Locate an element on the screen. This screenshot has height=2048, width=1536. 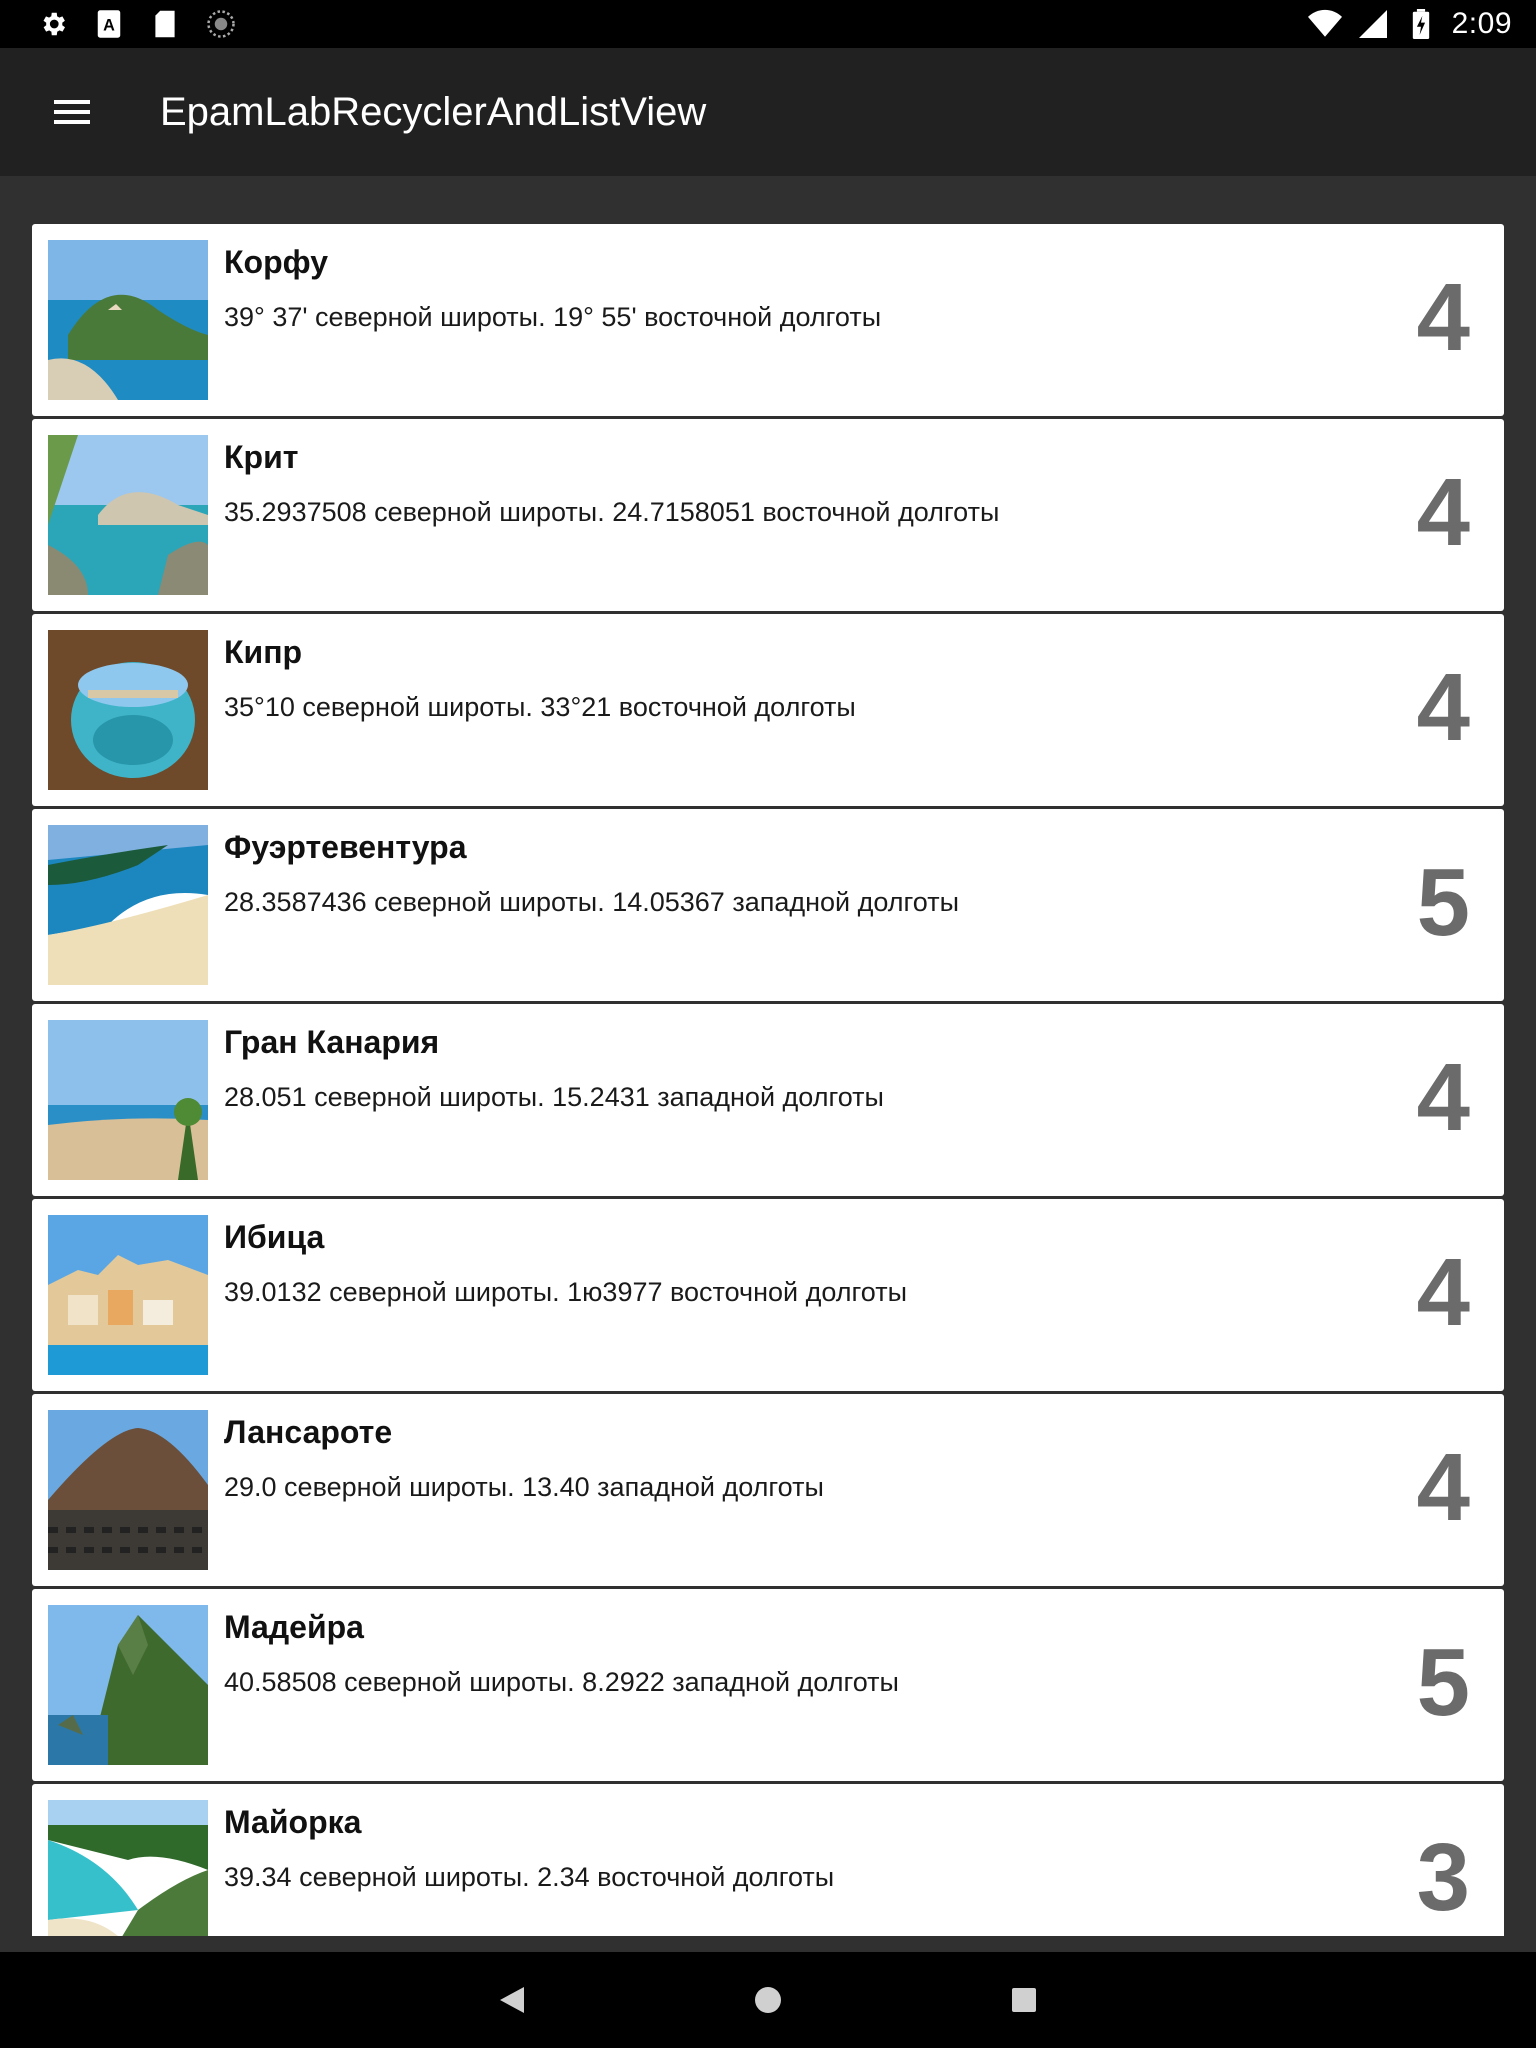
back-icon is located at coordinates (512, 2000).